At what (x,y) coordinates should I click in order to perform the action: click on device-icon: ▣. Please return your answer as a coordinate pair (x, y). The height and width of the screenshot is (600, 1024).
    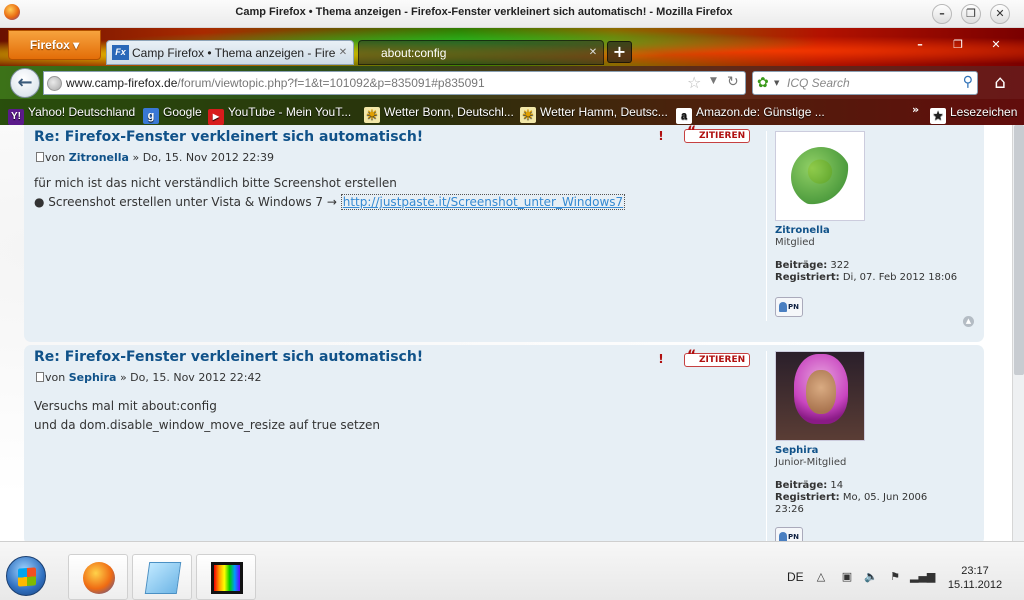
    Looking at the image, I should click on (847, 577).